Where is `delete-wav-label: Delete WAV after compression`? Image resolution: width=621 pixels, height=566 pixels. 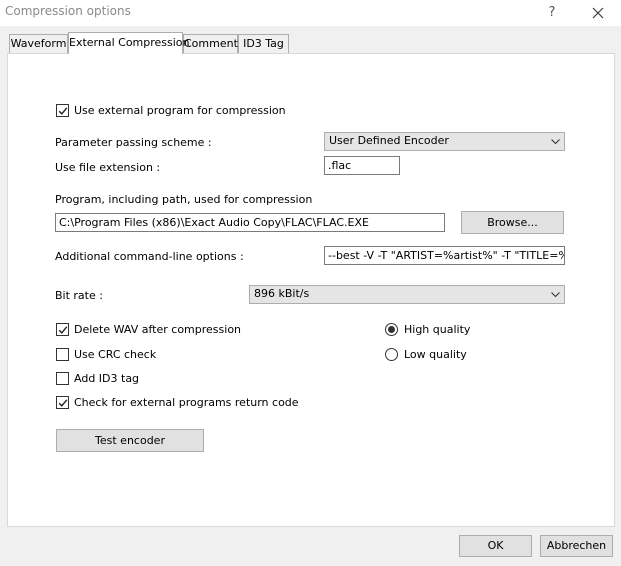 delete-wav-label: Delete WAV after compression is located at coordinates (158, 329).